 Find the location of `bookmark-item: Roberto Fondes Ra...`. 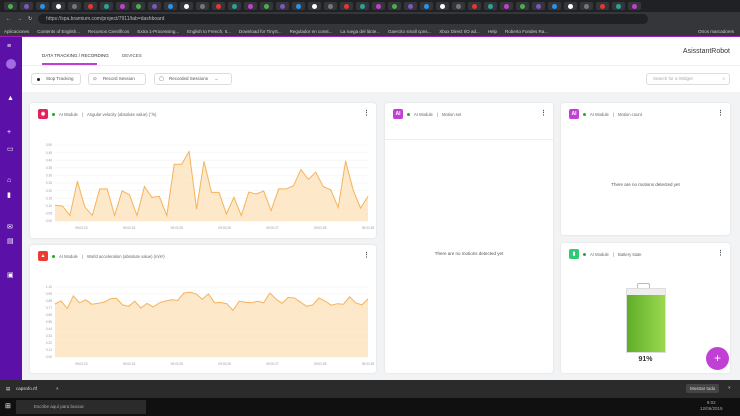

bookmark-item: Roberto Fondes Ra... is located at coordinates (526, 31).